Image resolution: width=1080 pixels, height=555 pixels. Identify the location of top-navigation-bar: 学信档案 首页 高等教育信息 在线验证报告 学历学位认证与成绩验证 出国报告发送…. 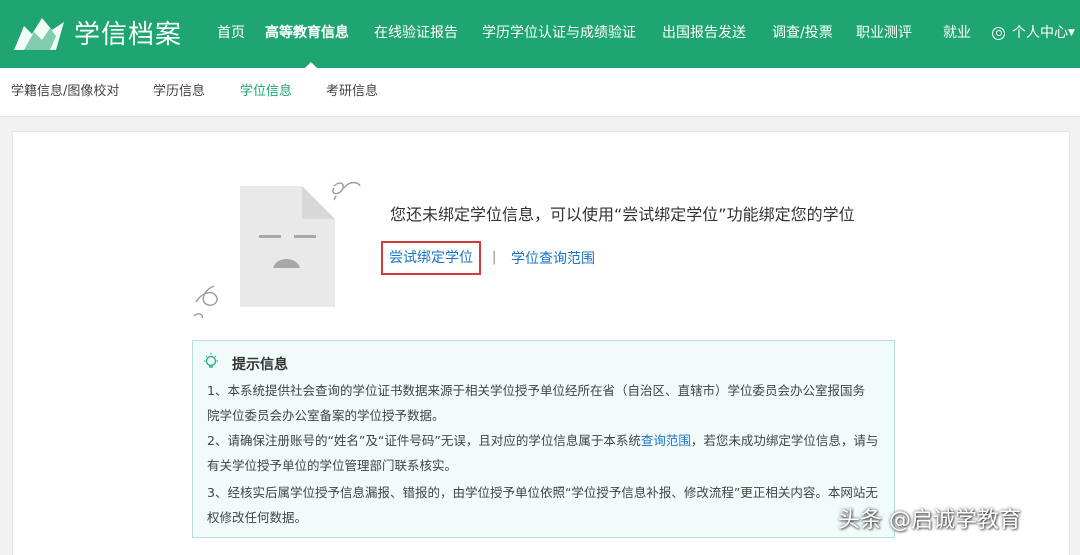
(540, 34).